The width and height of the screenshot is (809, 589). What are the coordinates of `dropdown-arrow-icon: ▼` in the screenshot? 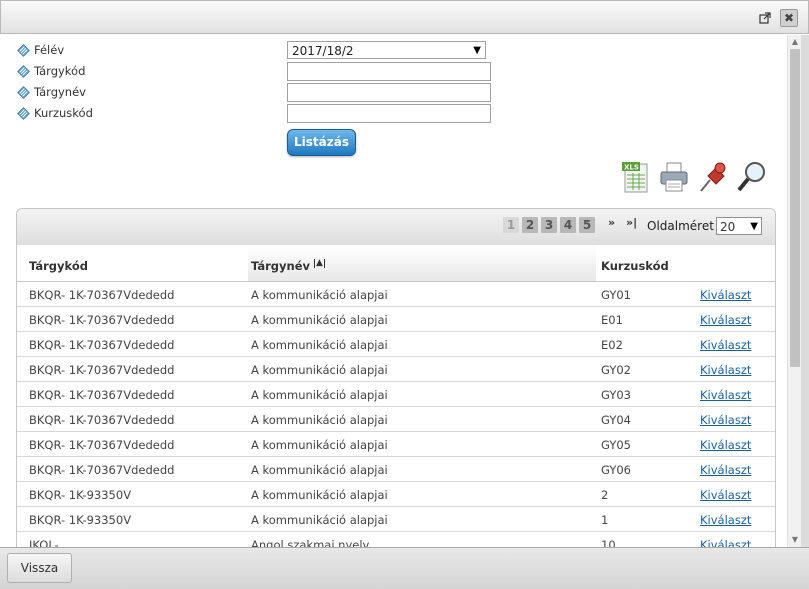 It's located at (477, 50).